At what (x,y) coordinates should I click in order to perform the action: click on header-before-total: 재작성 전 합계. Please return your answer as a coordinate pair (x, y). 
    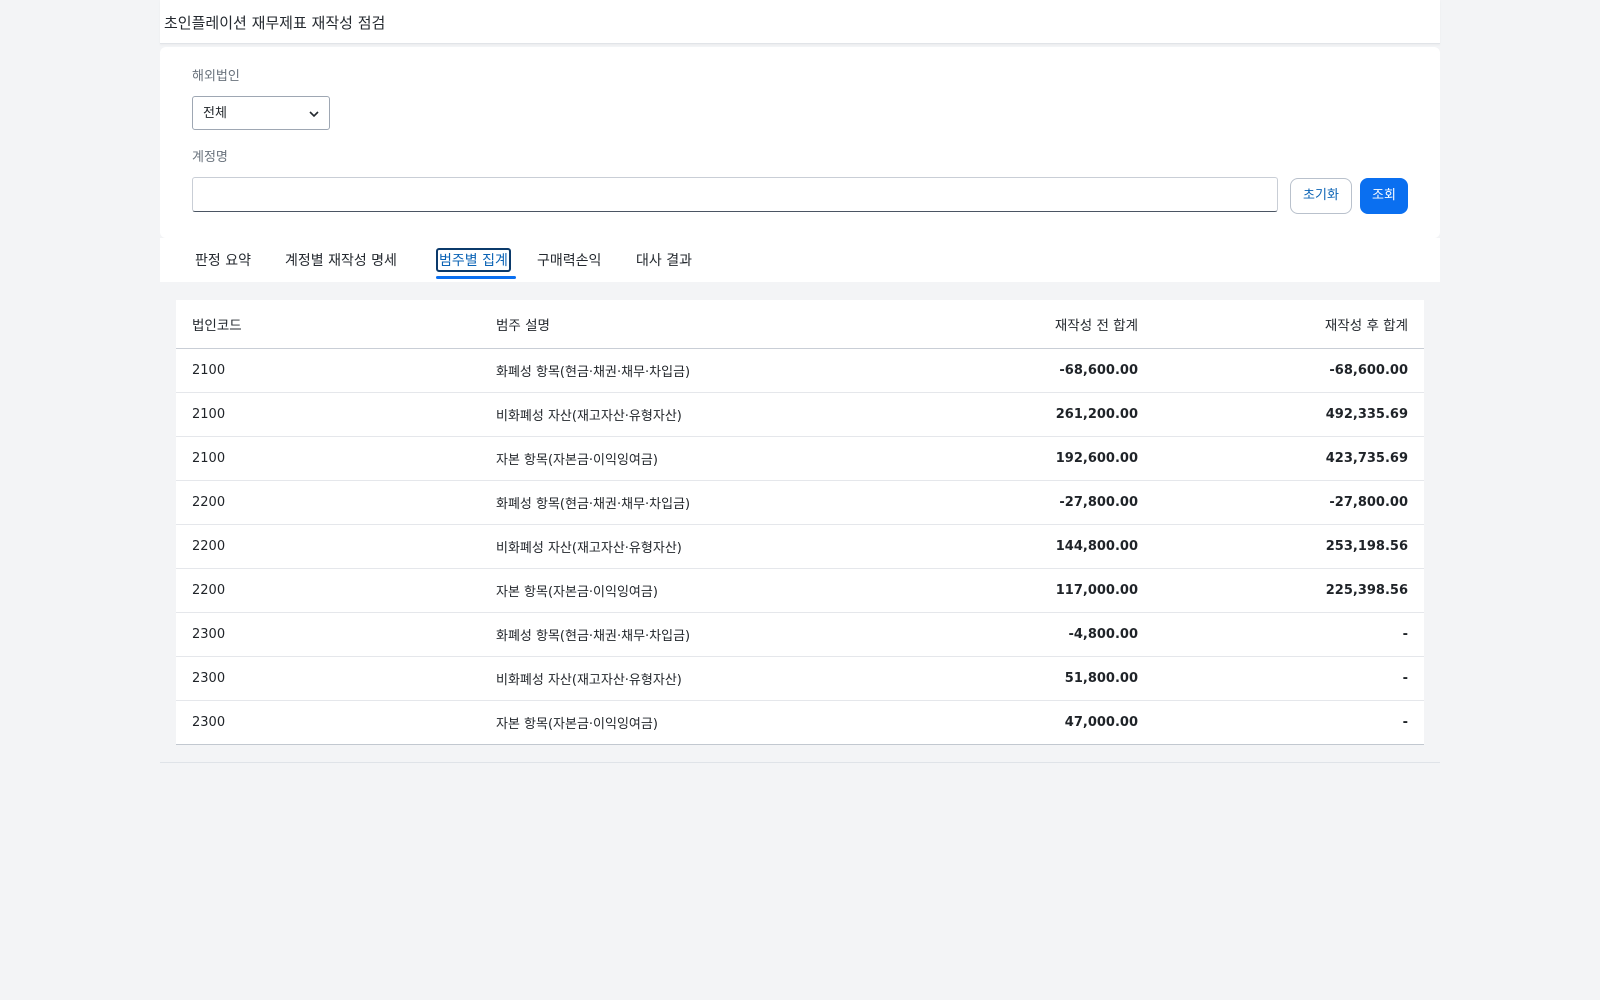
    Looking at the image, I should click on (1003, 324).